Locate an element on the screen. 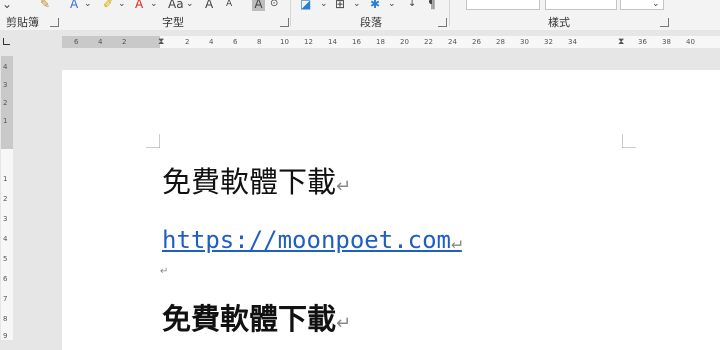 The height and width of the screenshot is (350, 720). change-case-button: Aa is located at coordinates (176, 5).